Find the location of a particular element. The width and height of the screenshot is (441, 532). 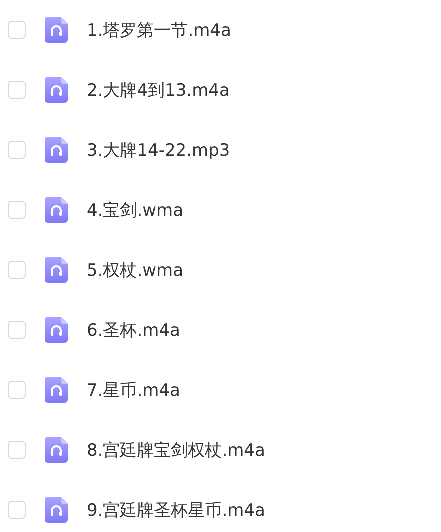

file-name: 7.星币.m4a is located at coordinates (133, 390).